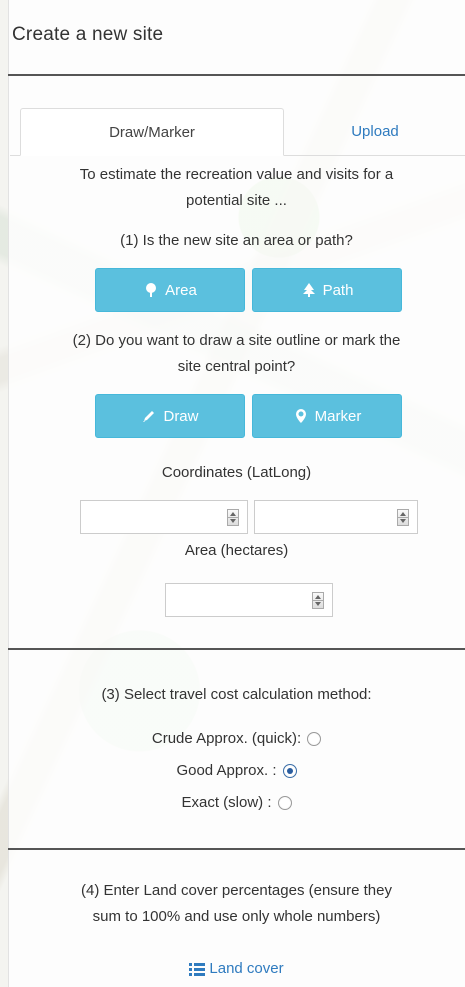 This screenshot has width=465, height=987. I want to click on area-spinner-icon, so click(318, 600).